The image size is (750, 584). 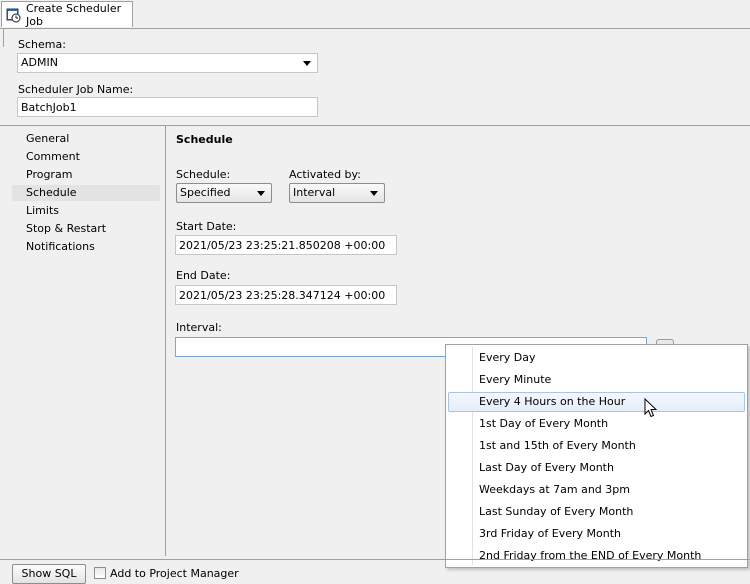 What do you see at coordinates (100, 573) in the screenshot?
I see `add-to-project-manager-checkbox` at bounding box center [100, 573].